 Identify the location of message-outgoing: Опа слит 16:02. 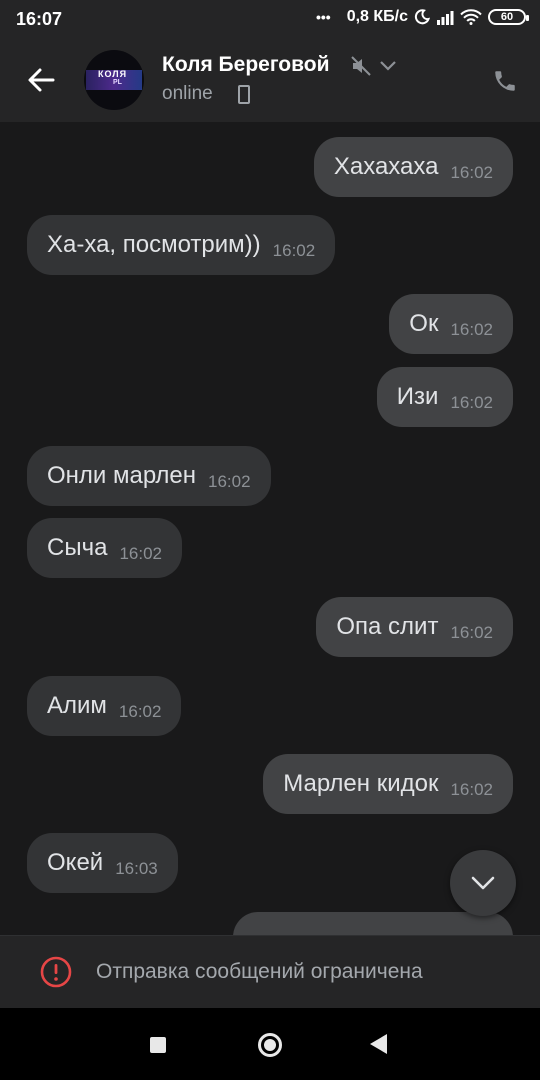
(414, 627).